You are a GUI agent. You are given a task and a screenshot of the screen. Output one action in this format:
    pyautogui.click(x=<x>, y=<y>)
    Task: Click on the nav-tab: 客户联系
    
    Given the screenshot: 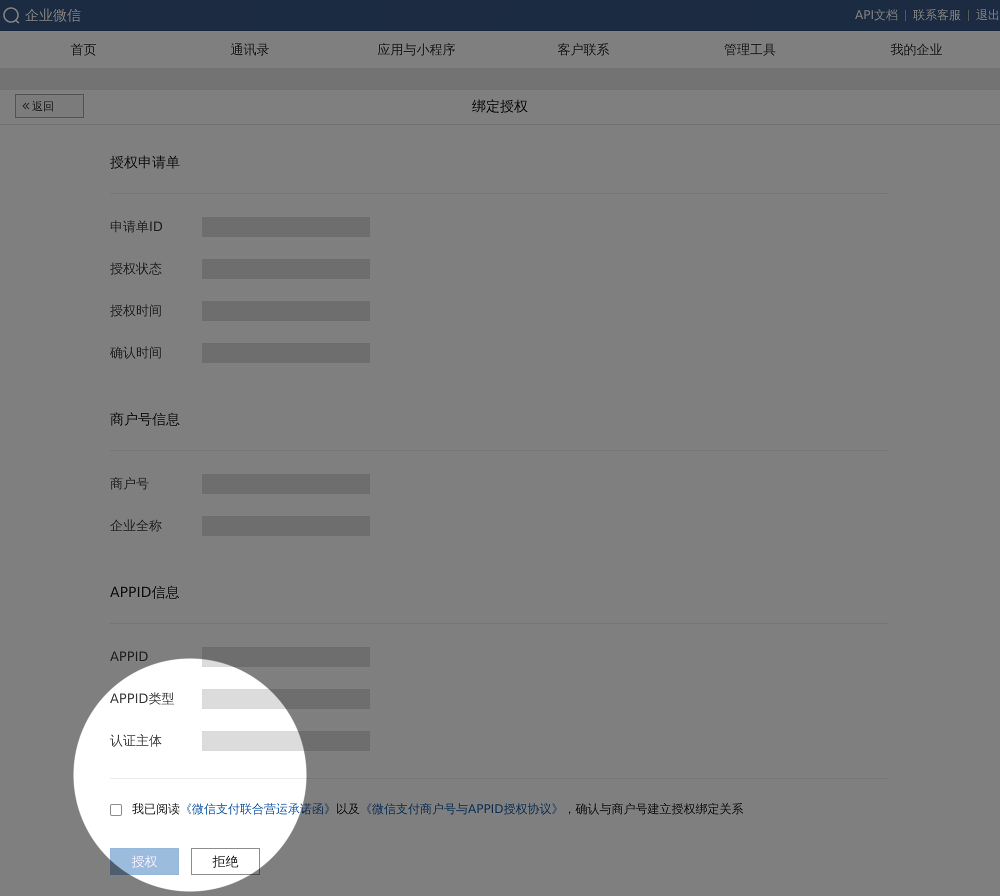 What is the action you would take?
    pyautogui.click(x=583, y=49)
    